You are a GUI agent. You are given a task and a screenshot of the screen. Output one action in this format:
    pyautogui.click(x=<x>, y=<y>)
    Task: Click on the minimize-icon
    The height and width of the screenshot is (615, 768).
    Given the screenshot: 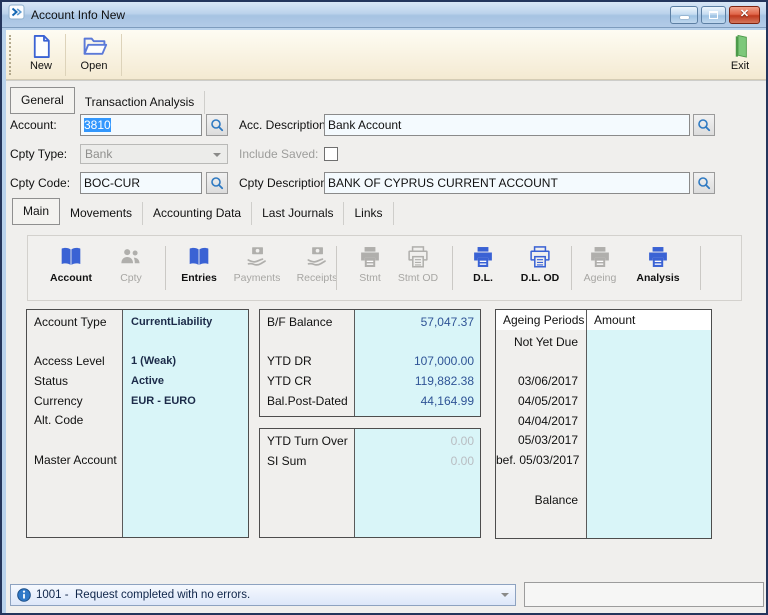 What is the action you would take?
    pyautogui.click(x=684, y=17)
    